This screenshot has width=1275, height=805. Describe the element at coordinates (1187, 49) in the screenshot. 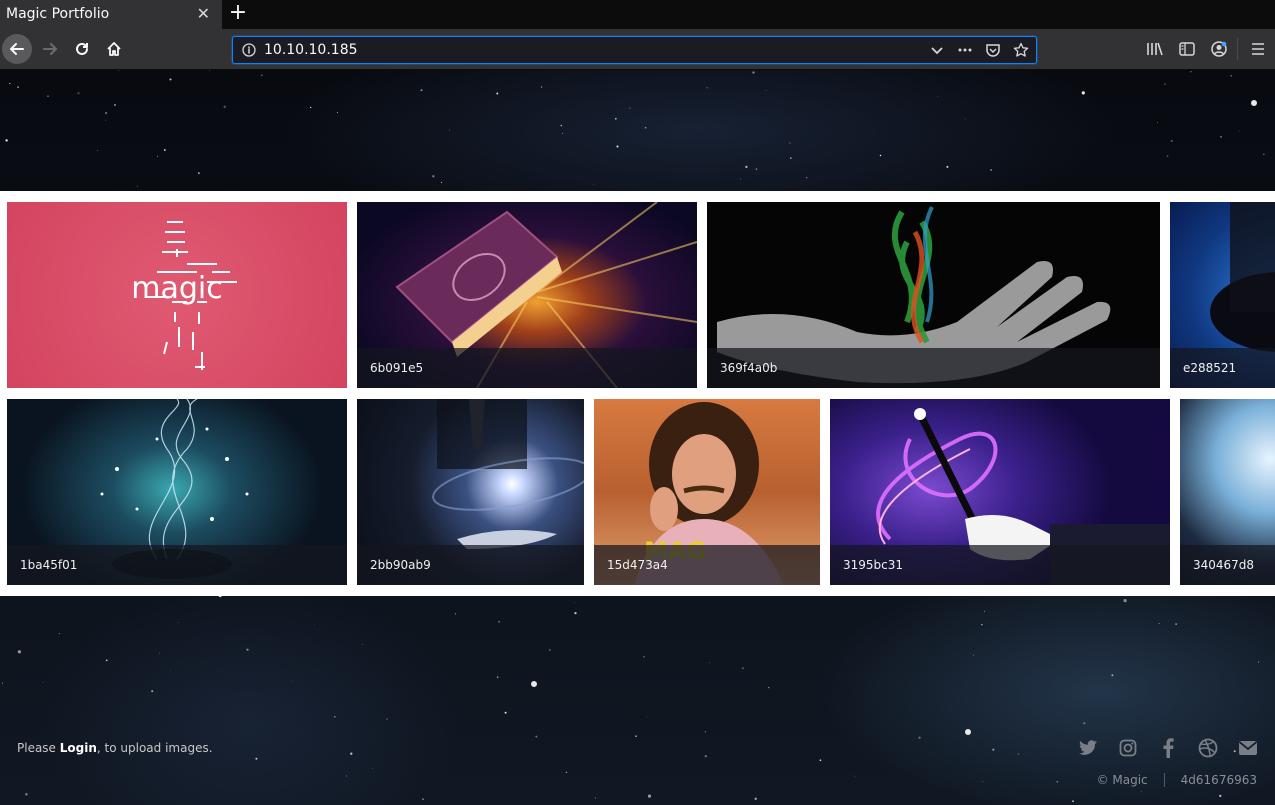

I see `sidebar-icon` at that location.